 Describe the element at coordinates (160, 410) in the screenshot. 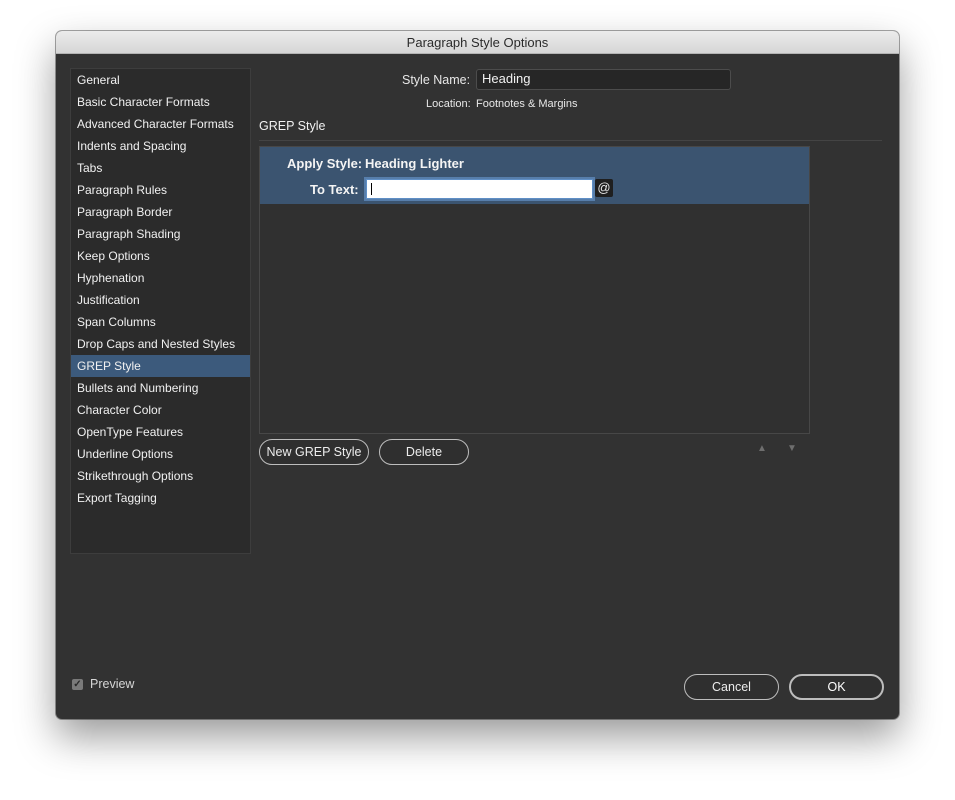

I see `sidebar-item-character-color: Character Color` at that location.